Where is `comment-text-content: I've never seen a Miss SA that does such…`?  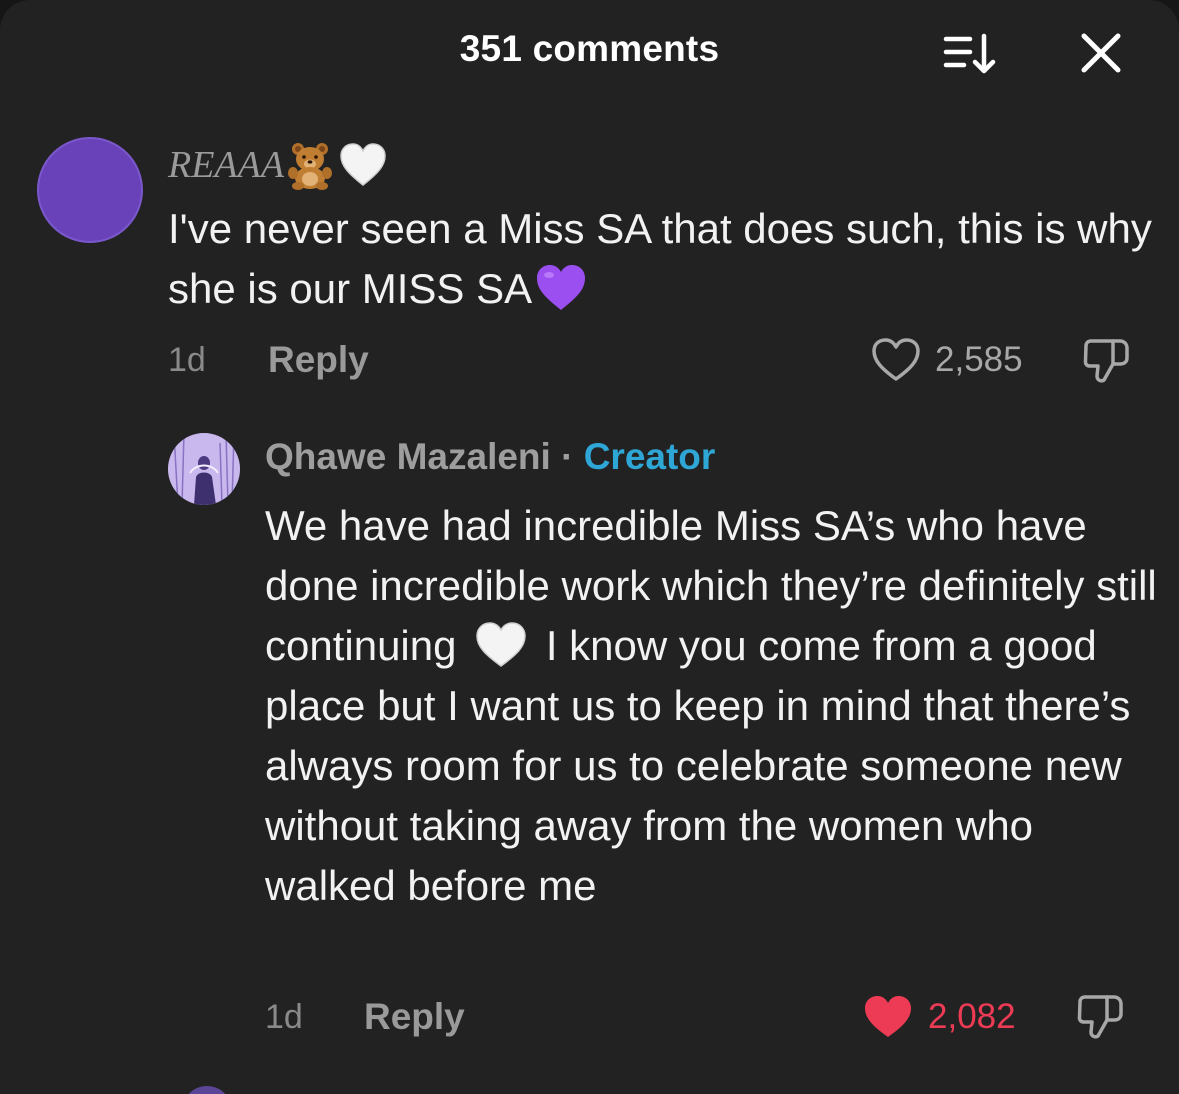
comment-text-content: I've never seen a Miss SA that does such… is located at coordinates (660, 258).